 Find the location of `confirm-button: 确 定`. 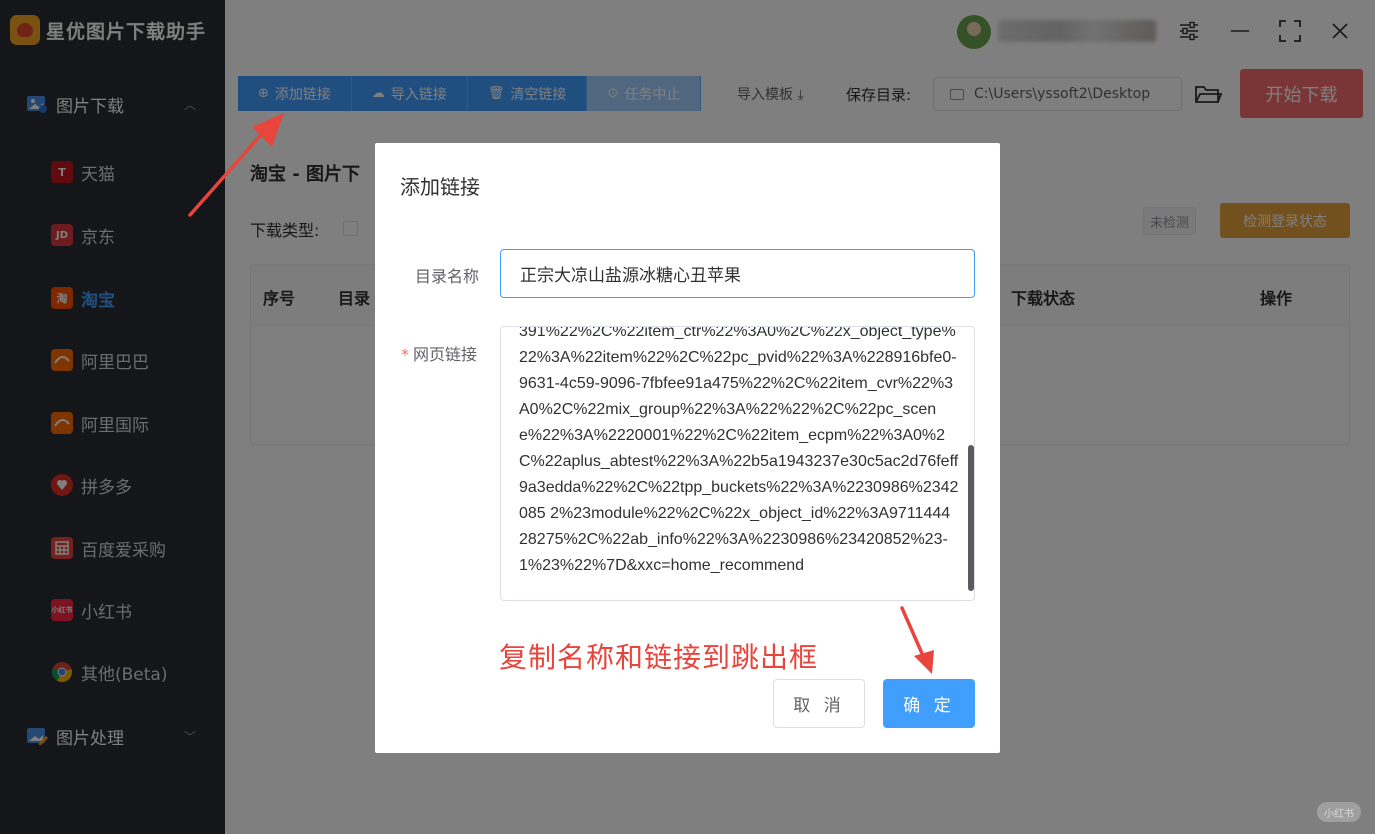

confirm-button: 确 定 is located at coordinates (929, 703).